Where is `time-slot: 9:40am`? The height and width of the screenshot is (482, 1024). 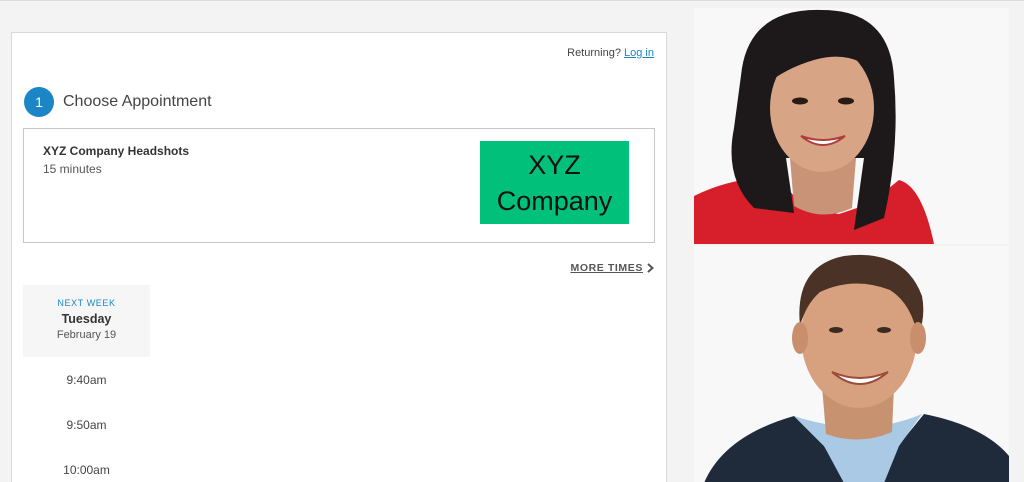
time-slot: 9:40am is located at coordinates (86, 380).